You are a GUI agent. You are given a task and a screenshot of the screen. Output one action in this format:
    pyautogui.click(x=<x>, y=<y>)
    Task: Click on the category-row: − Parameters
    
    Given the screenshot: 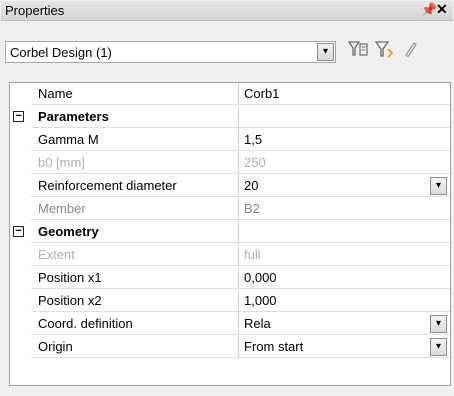 What is the action you would take?
    pyautogui.click(x=230, y=117)
    